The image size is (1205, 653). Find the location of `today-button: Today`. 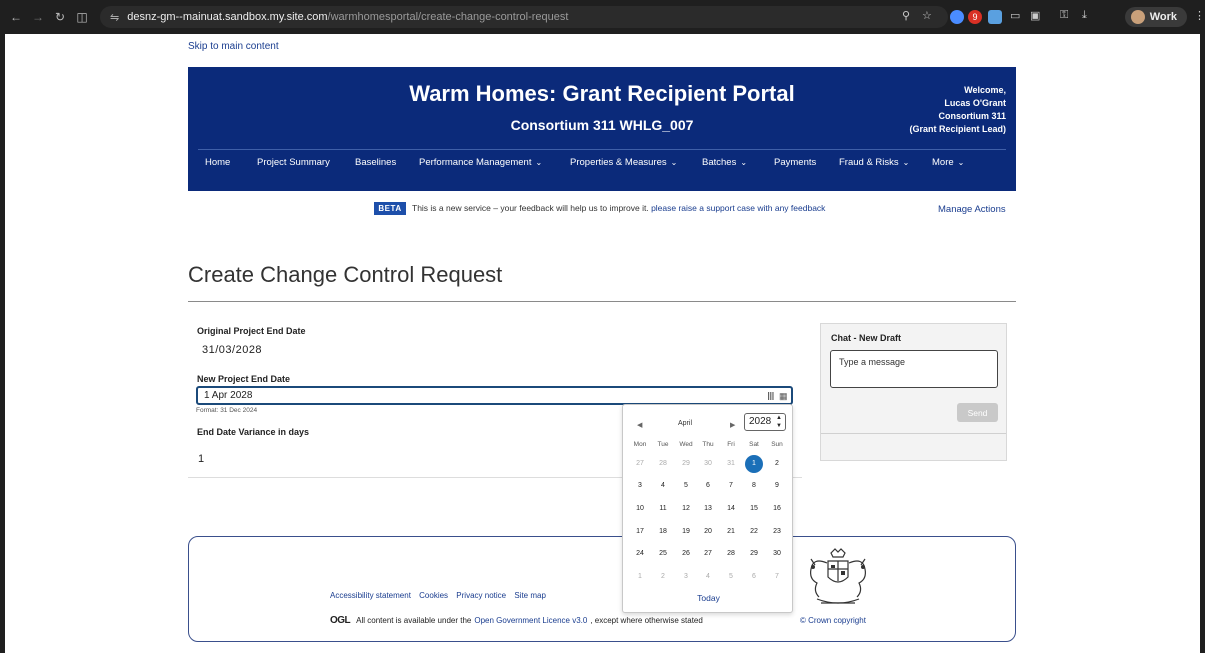

today-button: Today is located at coordinates (708, 598).